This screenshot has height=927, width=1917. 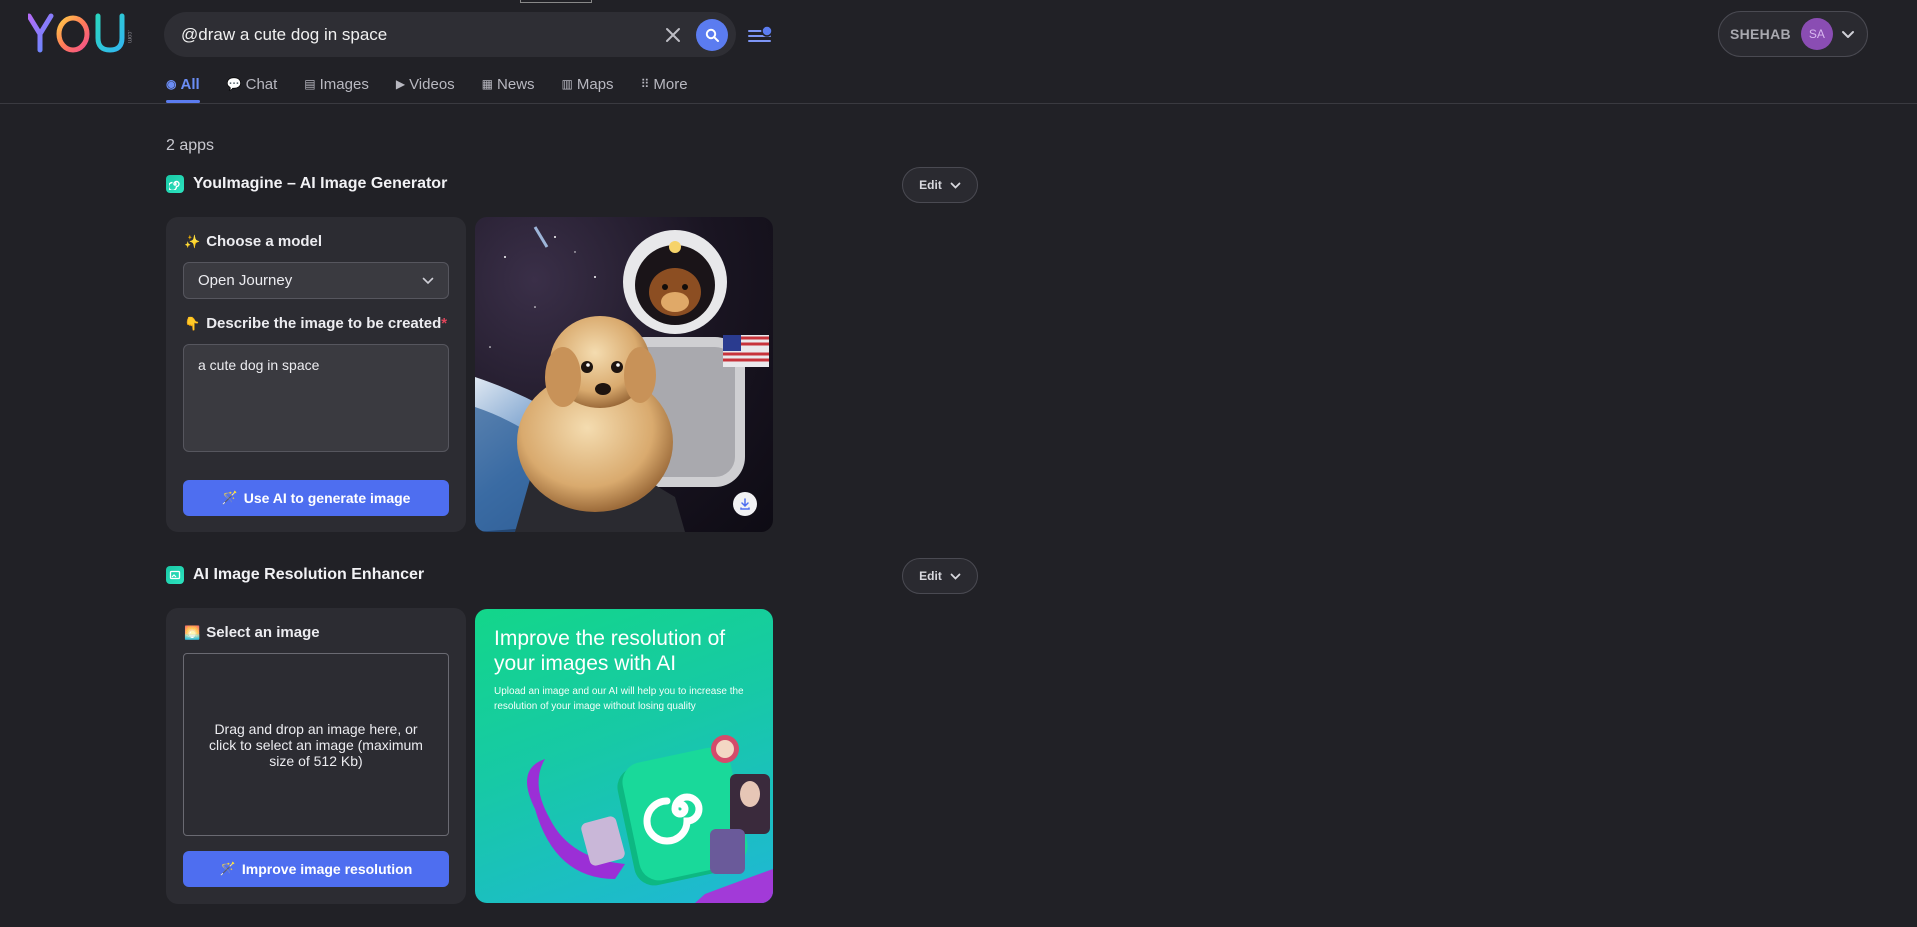 I want to click on app-header-youimagine: YouImagine – AI Image Generator, so click(x=306, y=184).